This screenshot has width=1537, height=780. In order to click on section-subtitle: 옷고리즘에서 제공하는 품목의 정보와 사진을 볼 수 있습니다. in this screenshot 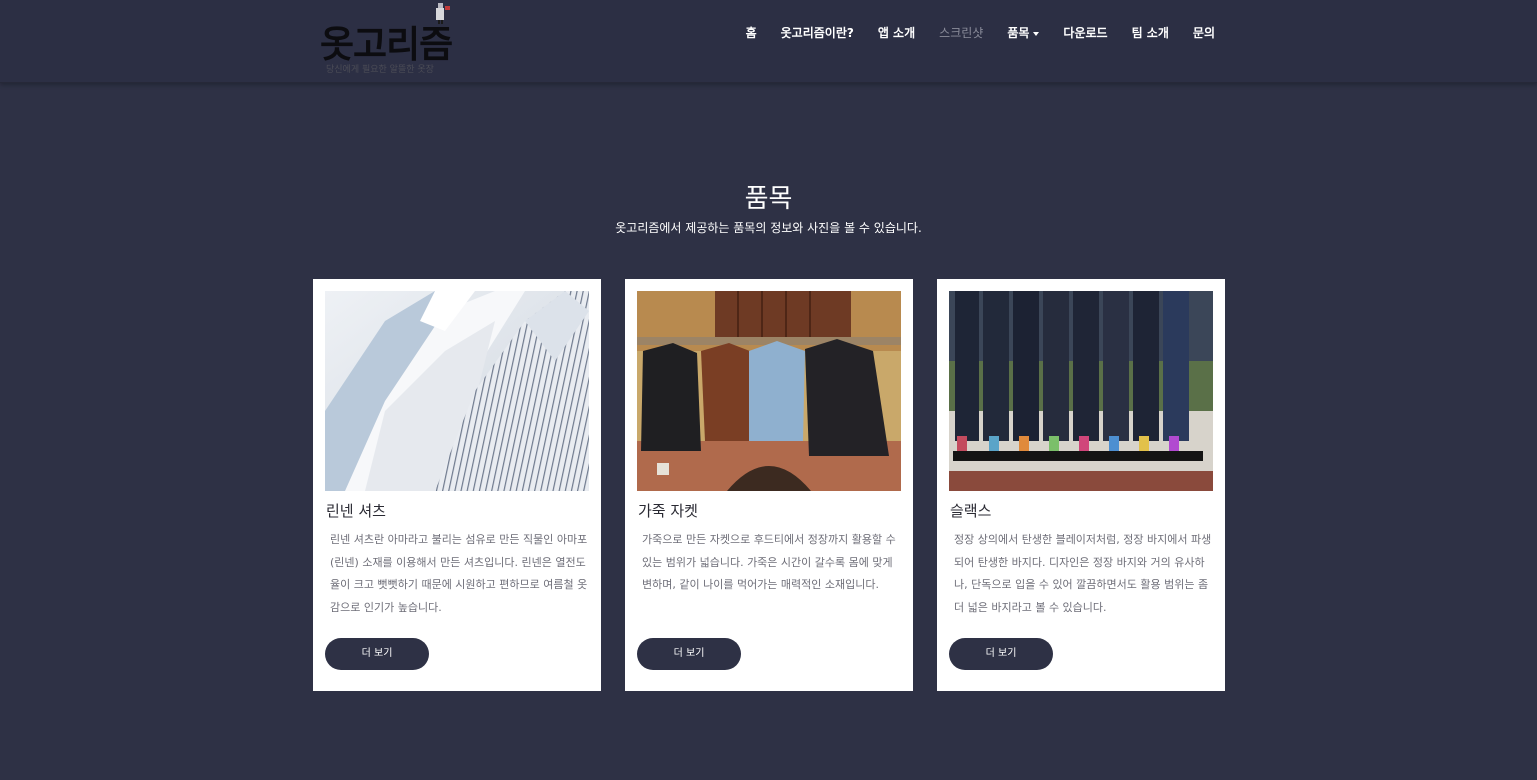, I will do `click(768, 228)`.